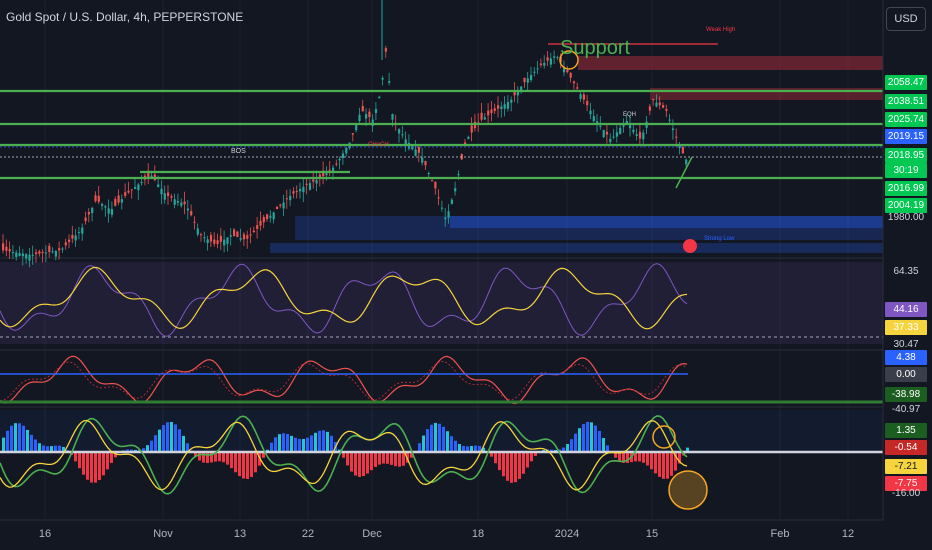 Image resolution: width=932 pixels, height=550 pixels. Describe the element at coordinates (906, 374) in the screenshot. I see `price-tag: 0.00` at that location.